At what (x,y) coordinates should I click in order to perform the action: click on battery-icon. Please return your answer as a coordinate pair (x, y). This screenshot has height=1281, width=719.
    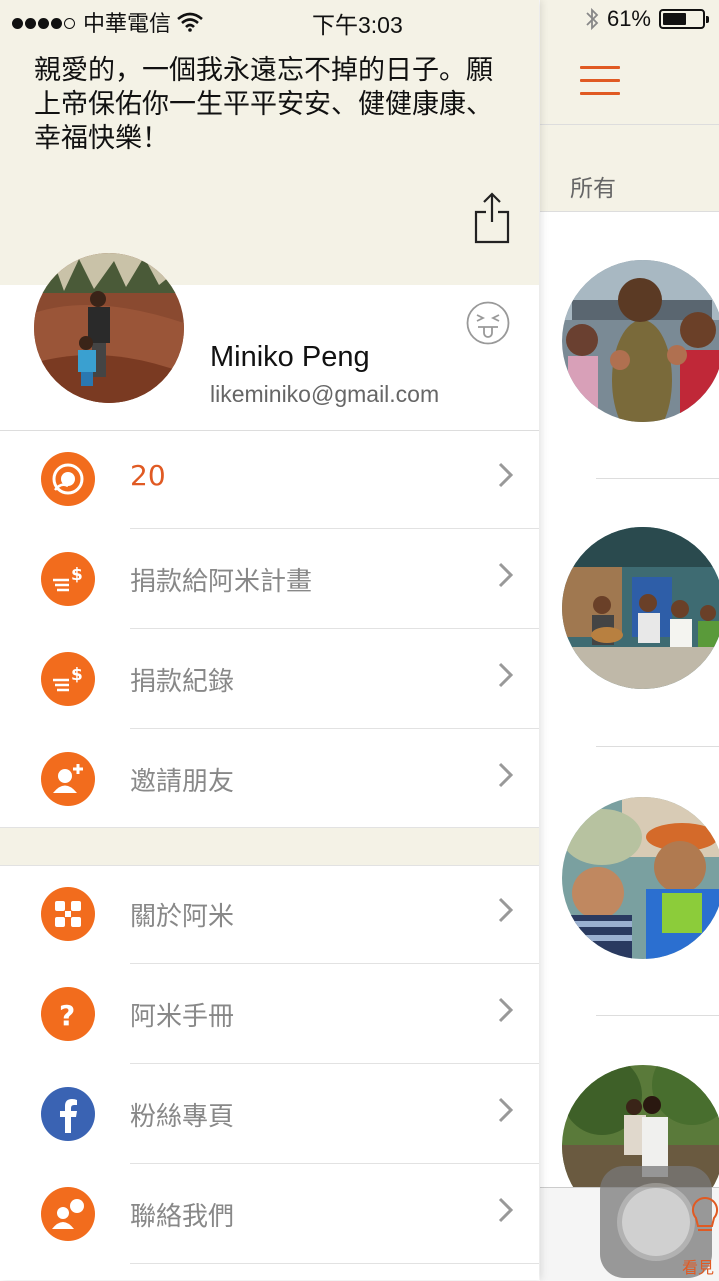
    Looking at the image, I should click on (684, 19).